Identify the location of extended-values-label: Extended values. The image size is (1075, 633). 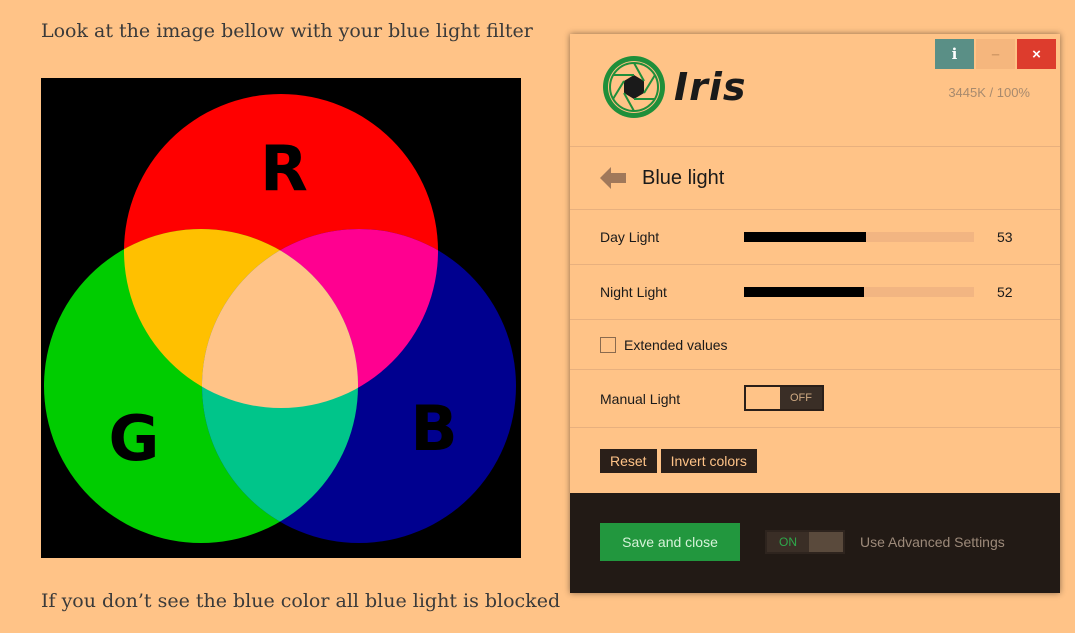
(676, 344).